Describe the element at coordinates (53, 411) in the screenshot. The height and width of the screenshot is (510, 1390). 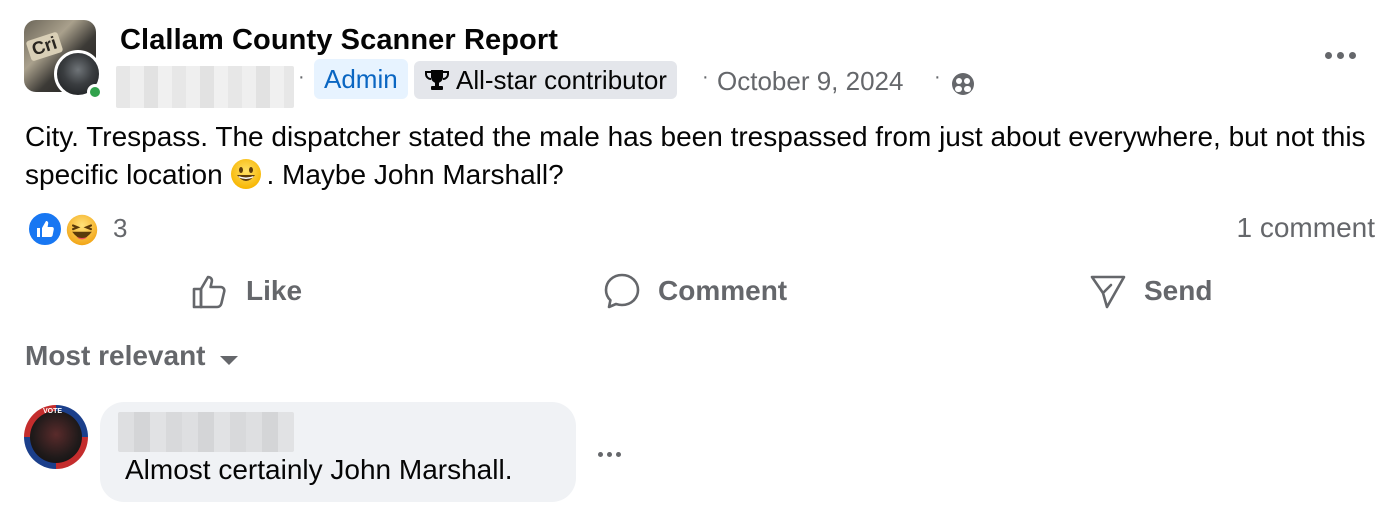
I see `commenter-avatar-vote-logo: VOTE` at that location.